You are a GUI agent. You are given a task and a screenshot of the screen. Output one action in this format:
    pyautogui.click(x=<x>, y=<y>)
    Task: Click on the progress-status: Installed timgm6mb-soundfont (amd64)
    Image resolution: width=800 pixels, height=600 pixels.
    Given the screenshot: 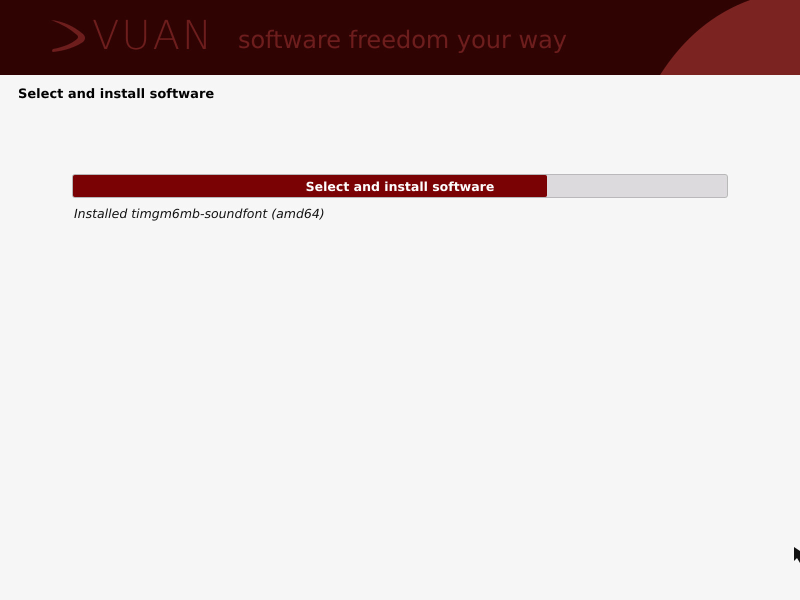 What is the action you would take?
    pyautogui.click(x=200, y=213)
    